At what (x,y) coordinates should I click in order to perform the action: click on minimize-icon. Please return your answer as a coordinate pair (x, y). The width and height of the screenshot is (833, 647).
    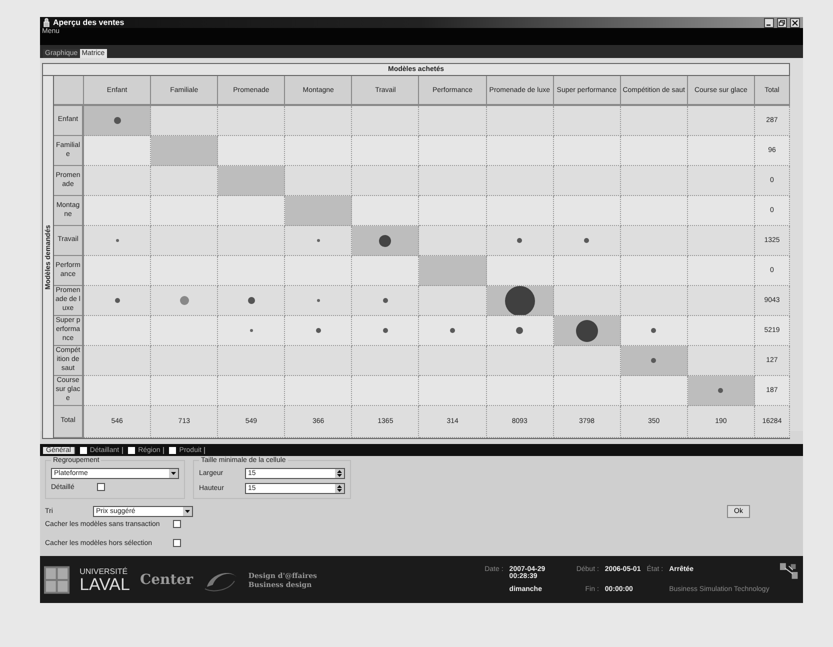
    Looking at the image, I should click on (769, 23).